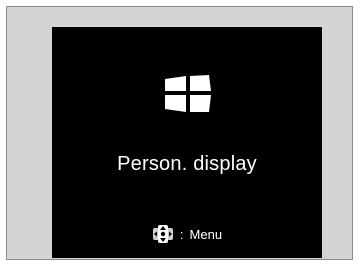  I want to click on joystick-icon, so click(162, 234).